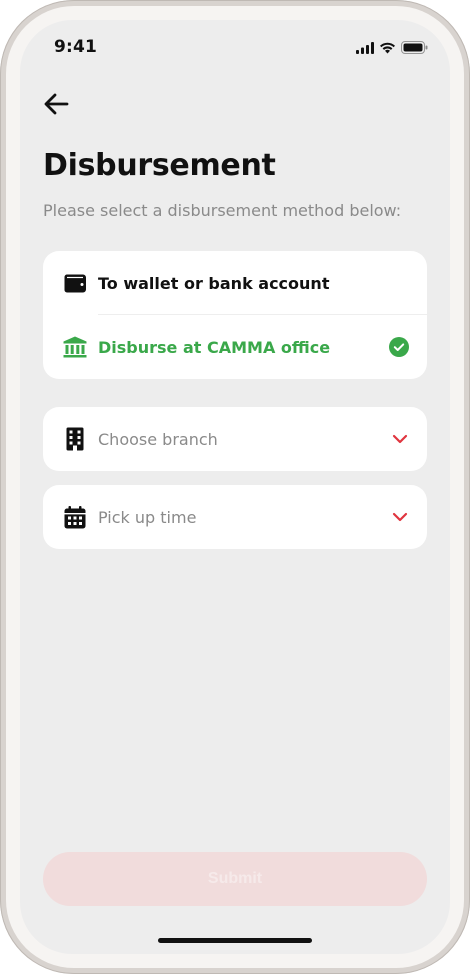  Describe the element at coordinates (214, 347) in the screenshot. I see `method-label-camma-office: Disburse at CAMMA office` at that location.